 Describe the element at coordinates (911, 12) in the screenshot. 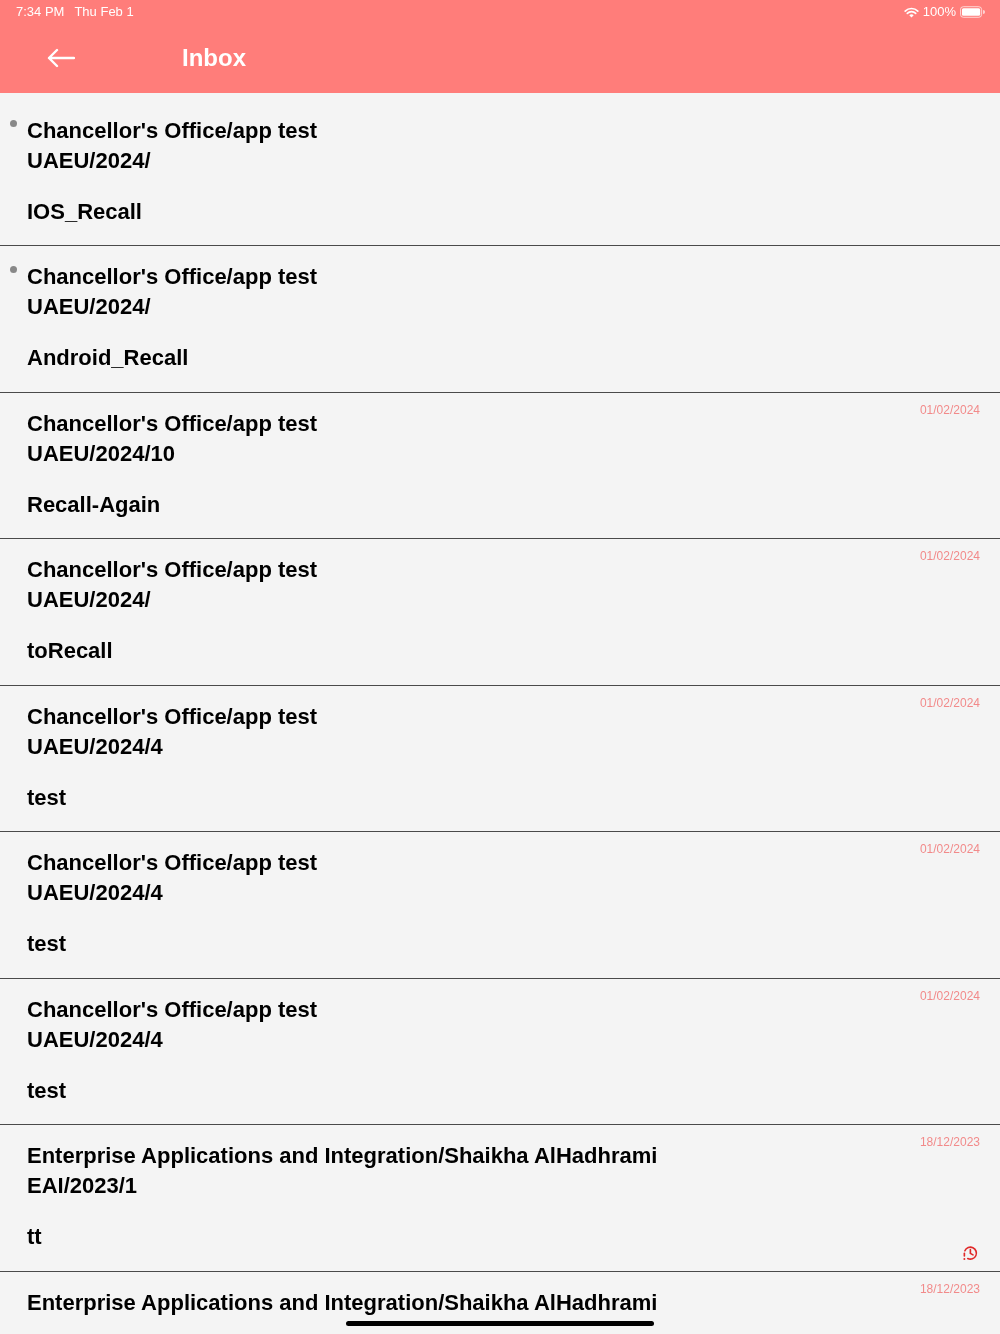

I see `wifi-icon` at that location.